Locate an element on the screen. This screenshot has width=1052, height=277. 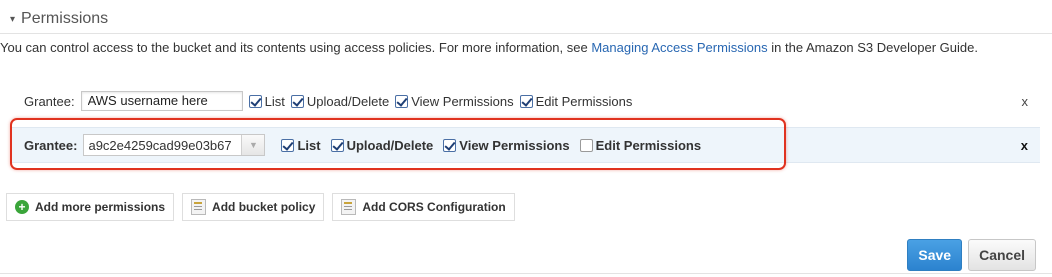
permissions-section-toggle: ▾ Permissions is located at coordinates (59, 19).